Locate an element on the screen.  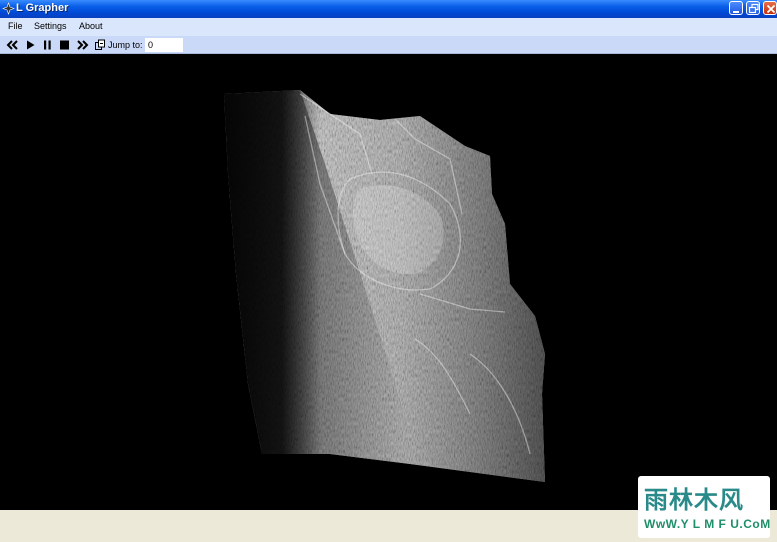
pause-button is located at coordinates (47, 45).